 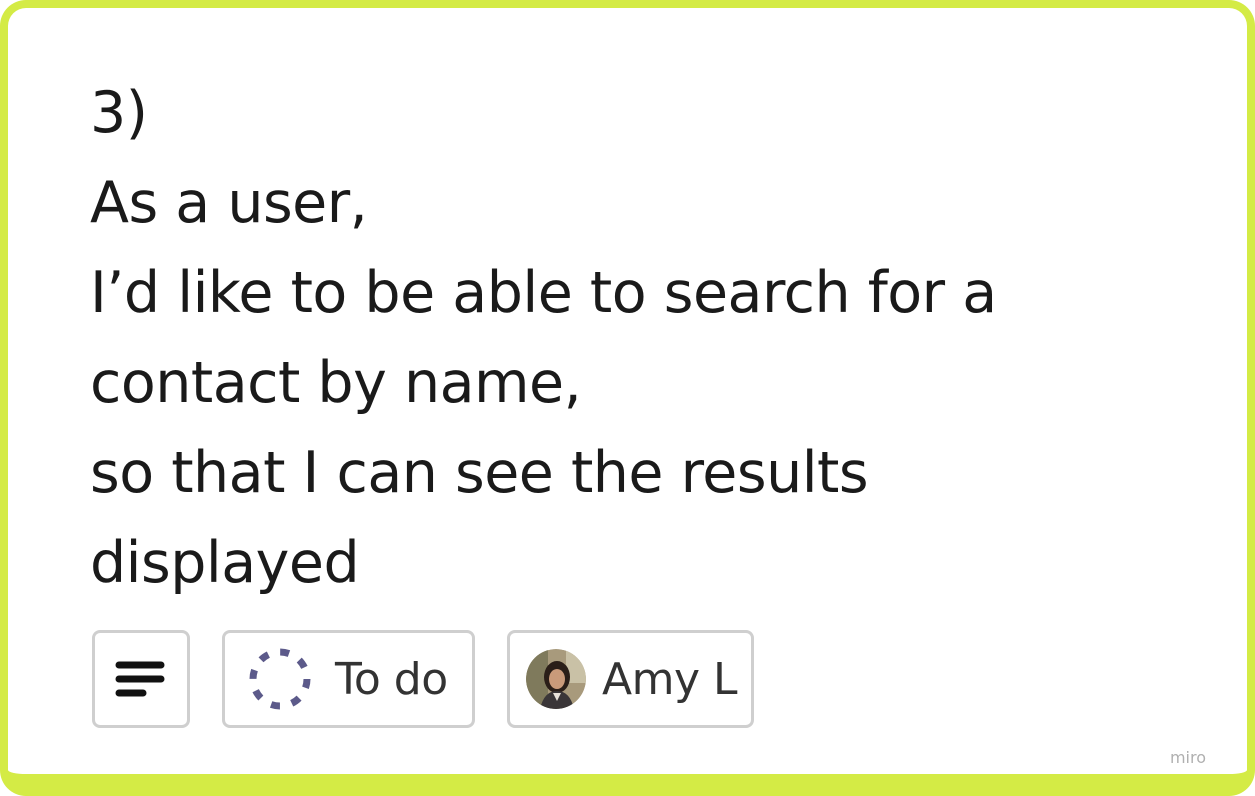 What do you see at coordinates (336, 383) in the screenshot?
I see `card-text-line: contact by name,` at bounding box center [336, 383].